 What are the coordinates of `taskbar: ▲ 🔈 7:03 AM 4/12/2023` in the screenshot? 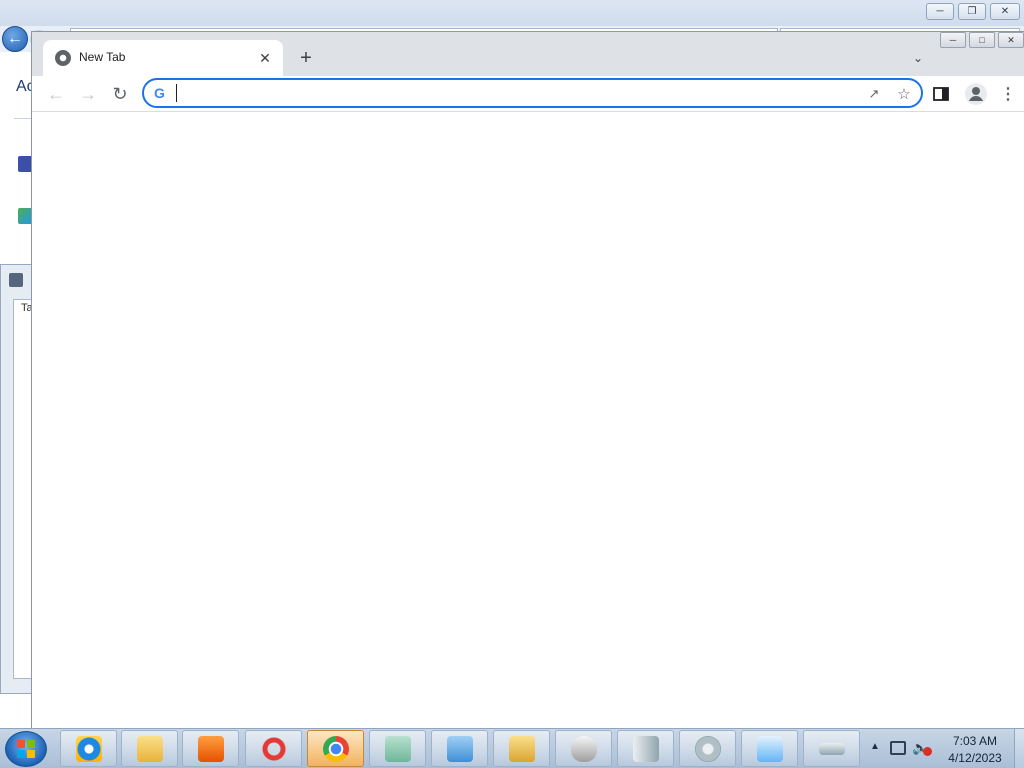 It's located at (512, 748).